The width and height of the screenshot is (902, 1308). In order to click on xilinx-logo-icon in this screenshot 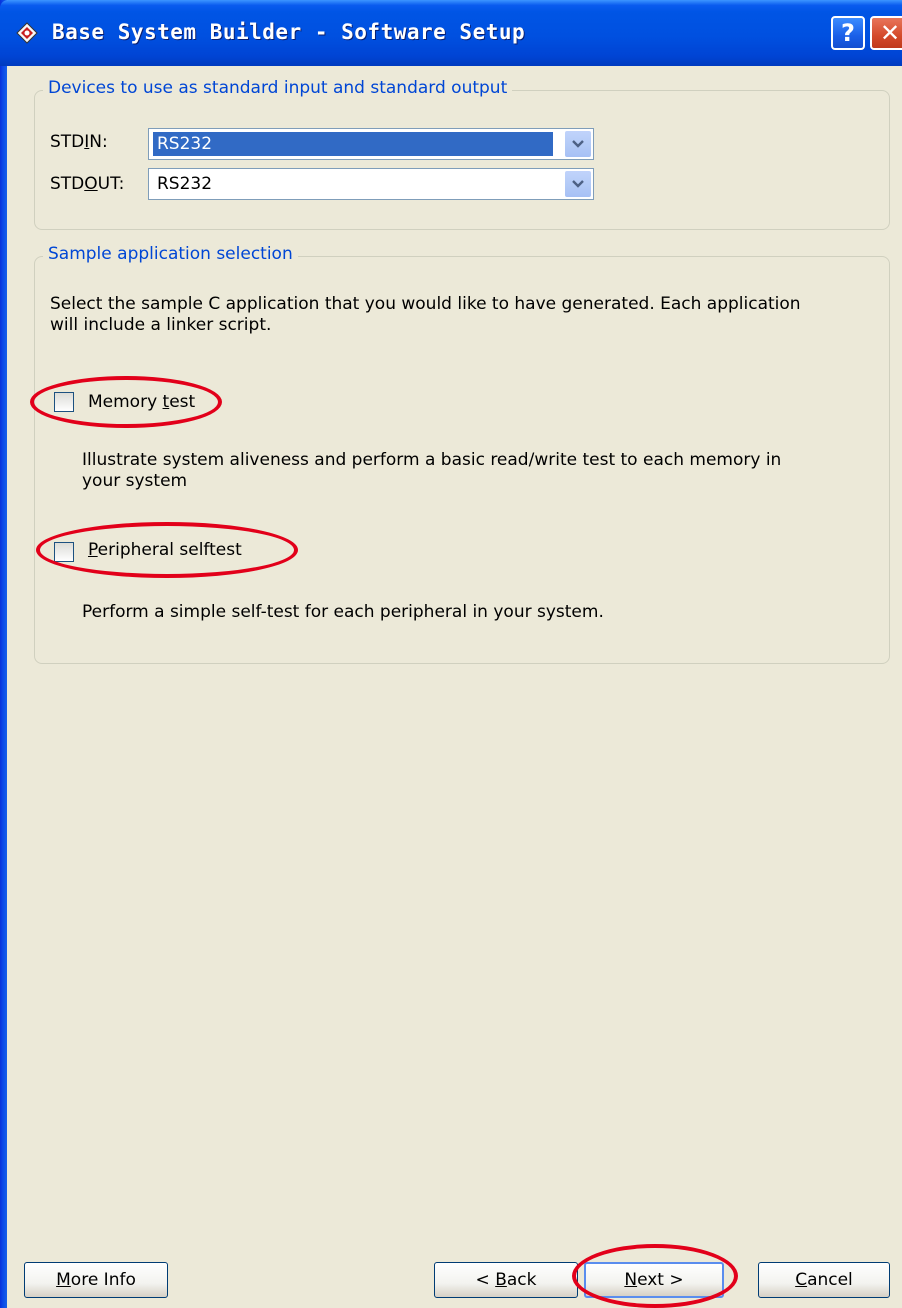, I will do `click(27, 33)`.